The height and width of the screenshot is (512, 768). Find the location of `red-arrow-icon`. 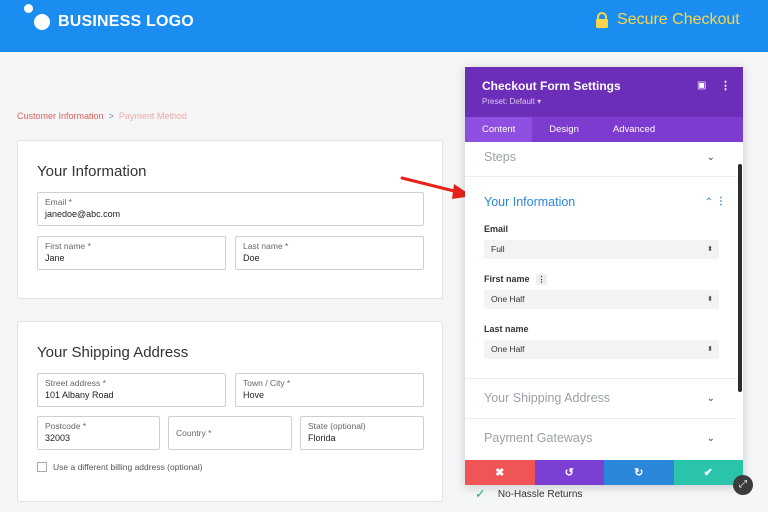

red-arrow-icon is located at coordinates (436, 187).